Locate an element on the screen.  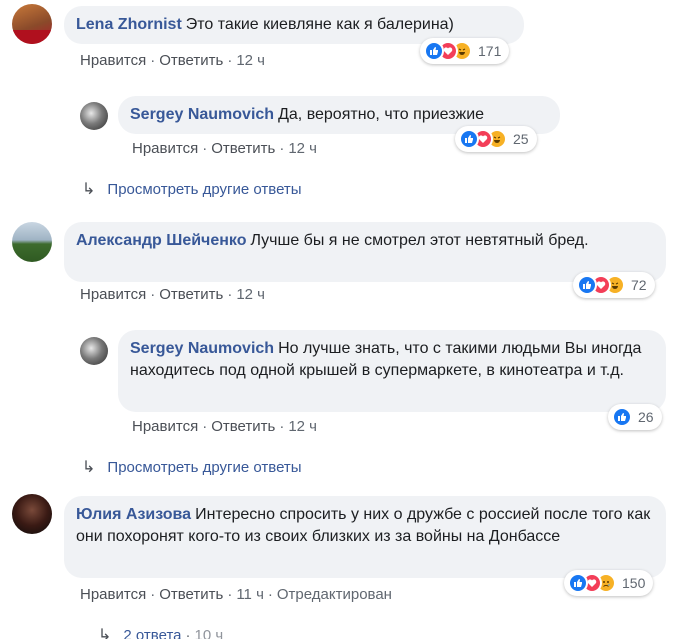
reaction-summary: 72 is located at coordinates (614, 285).